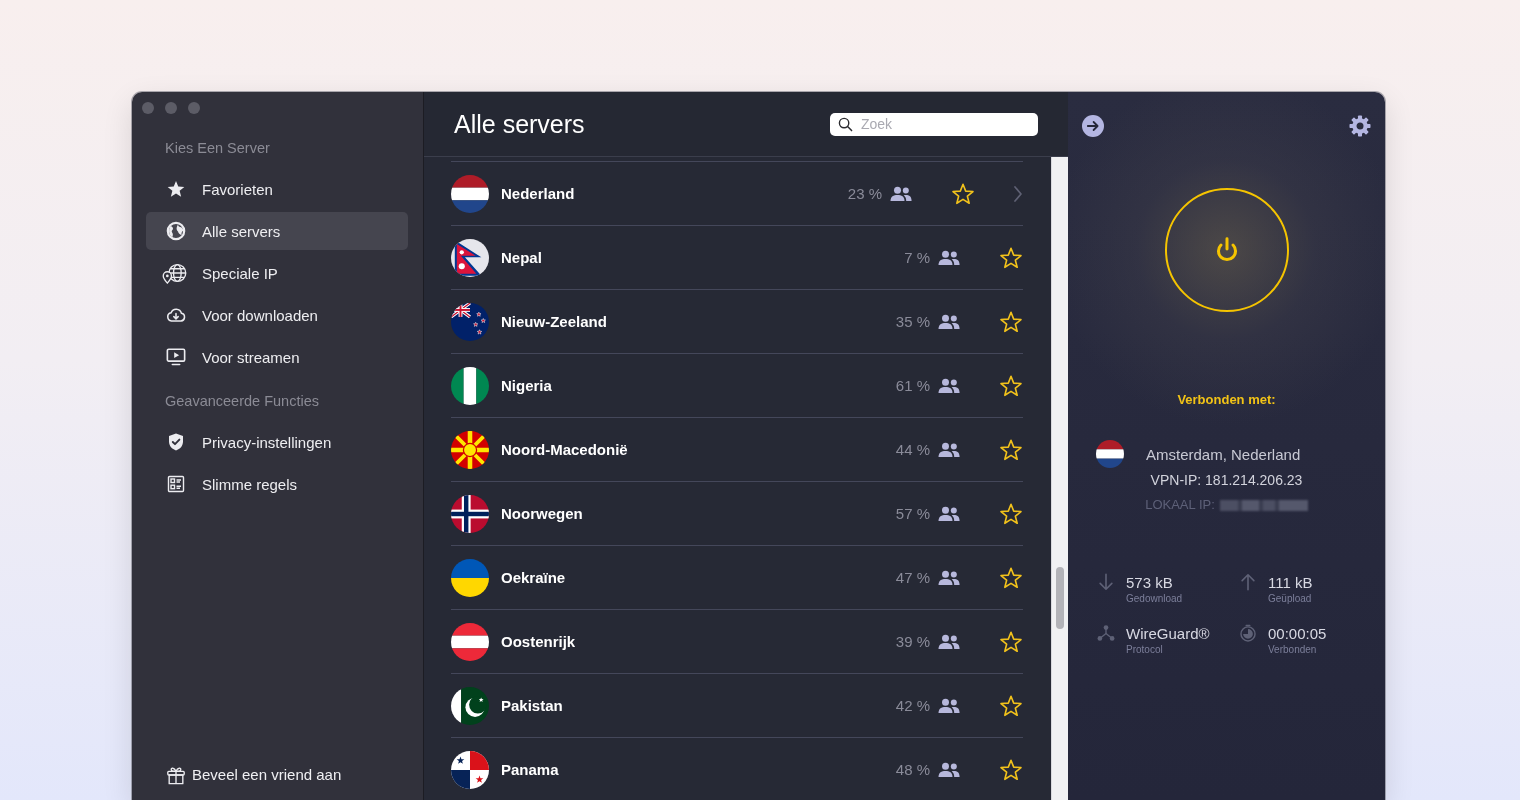  I want to click on globe-icon, so click(176, 231).